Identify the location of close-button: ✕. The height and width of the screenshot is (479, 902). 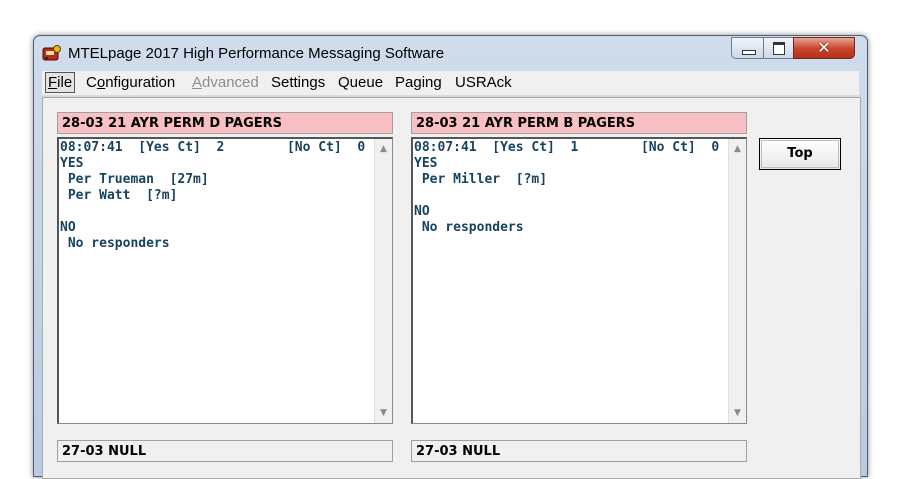
(824, 48).